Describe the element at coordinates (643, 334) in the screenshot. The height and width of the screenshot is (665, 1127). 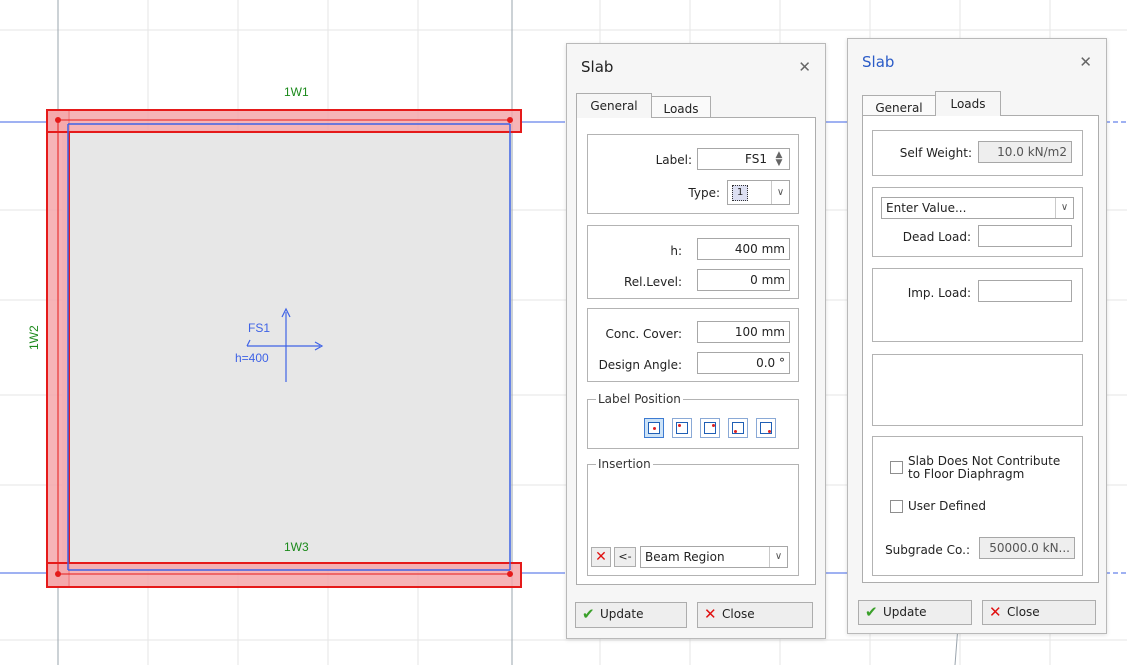
I see `conc-cover-label: Conc. Cover:` at that location.